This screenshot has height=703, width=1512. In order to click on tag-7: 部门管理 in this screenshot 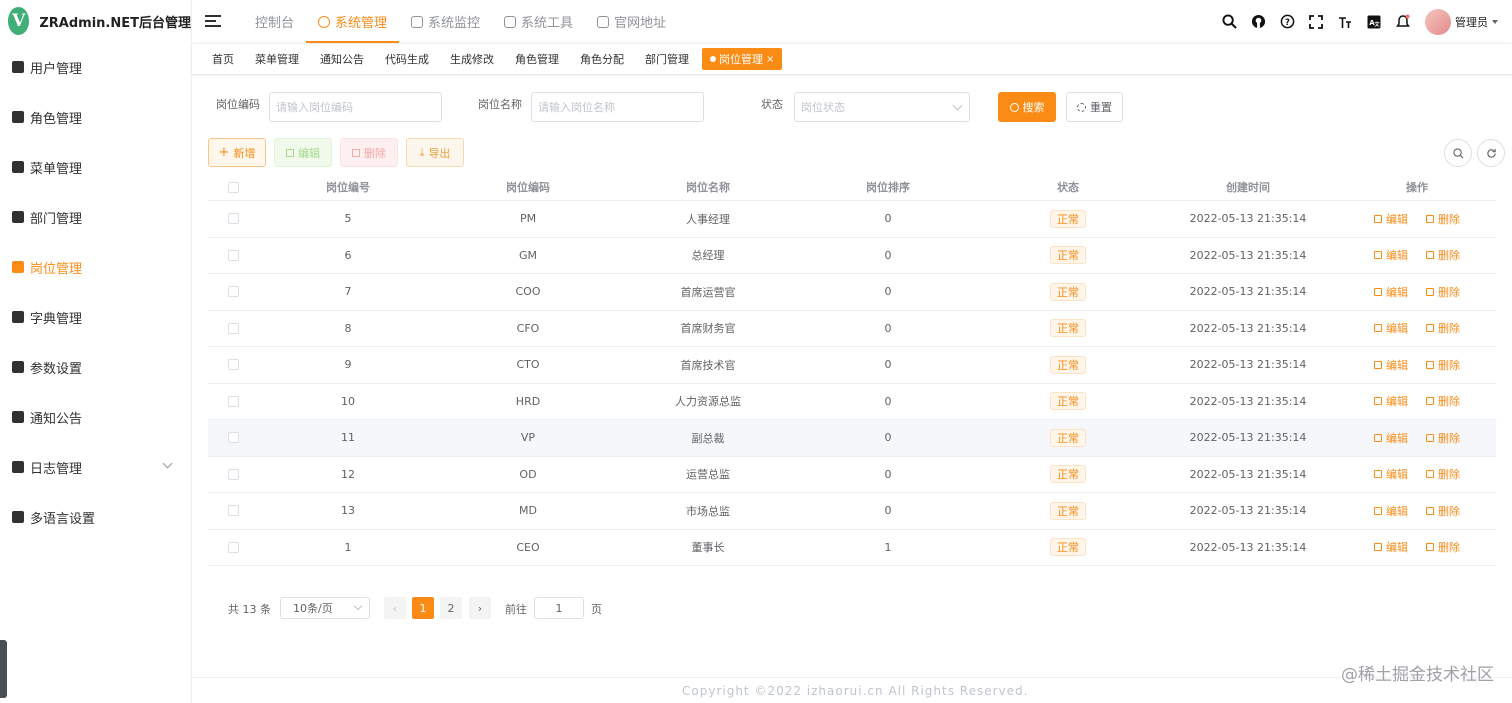, I will do `click(667, 59)`.